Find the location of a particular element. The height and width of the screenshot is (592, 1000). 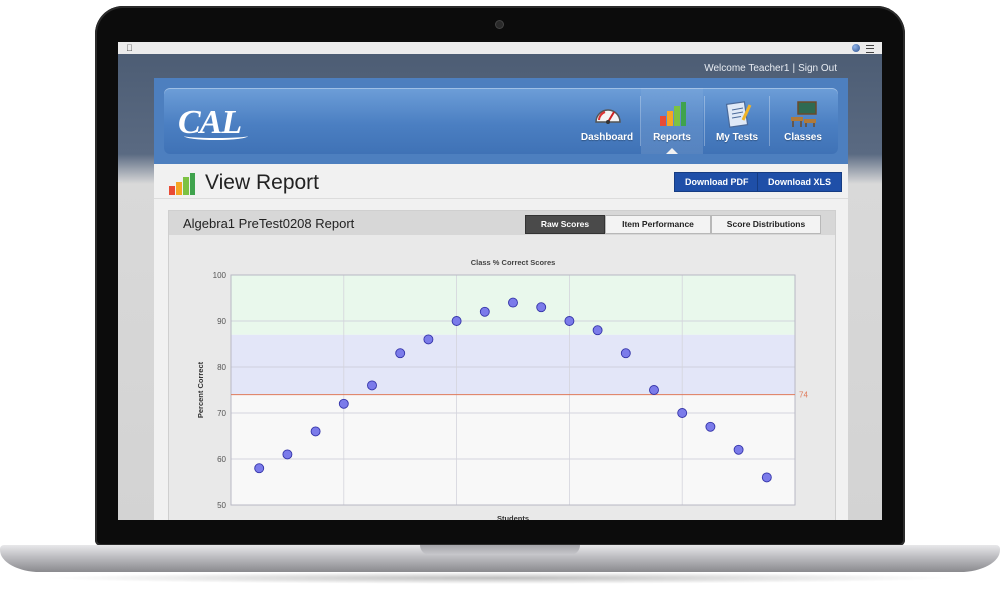

nav-dashboard-label: Dashboard is located at coordinates (607, 137).